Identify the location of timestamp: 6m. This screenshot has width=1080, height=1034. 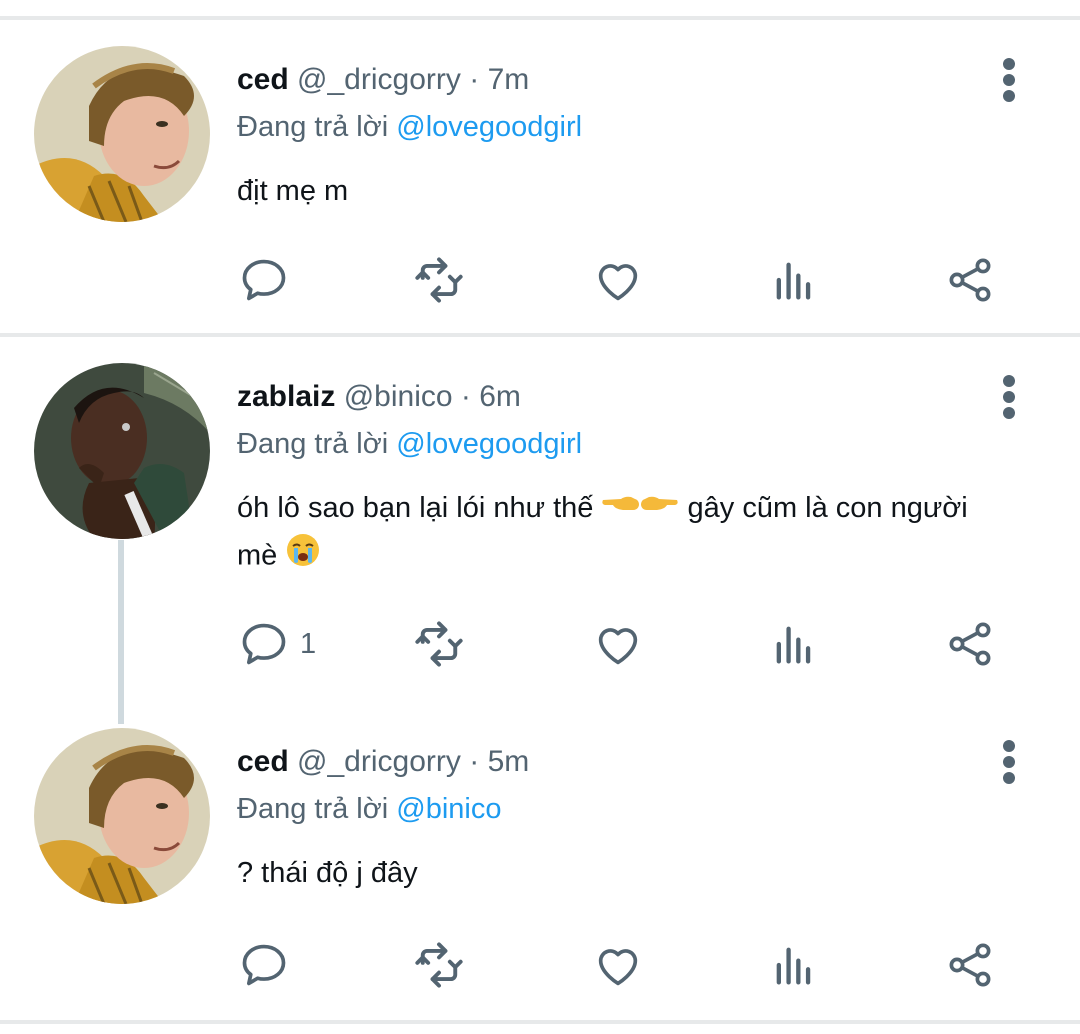
(500, 396).